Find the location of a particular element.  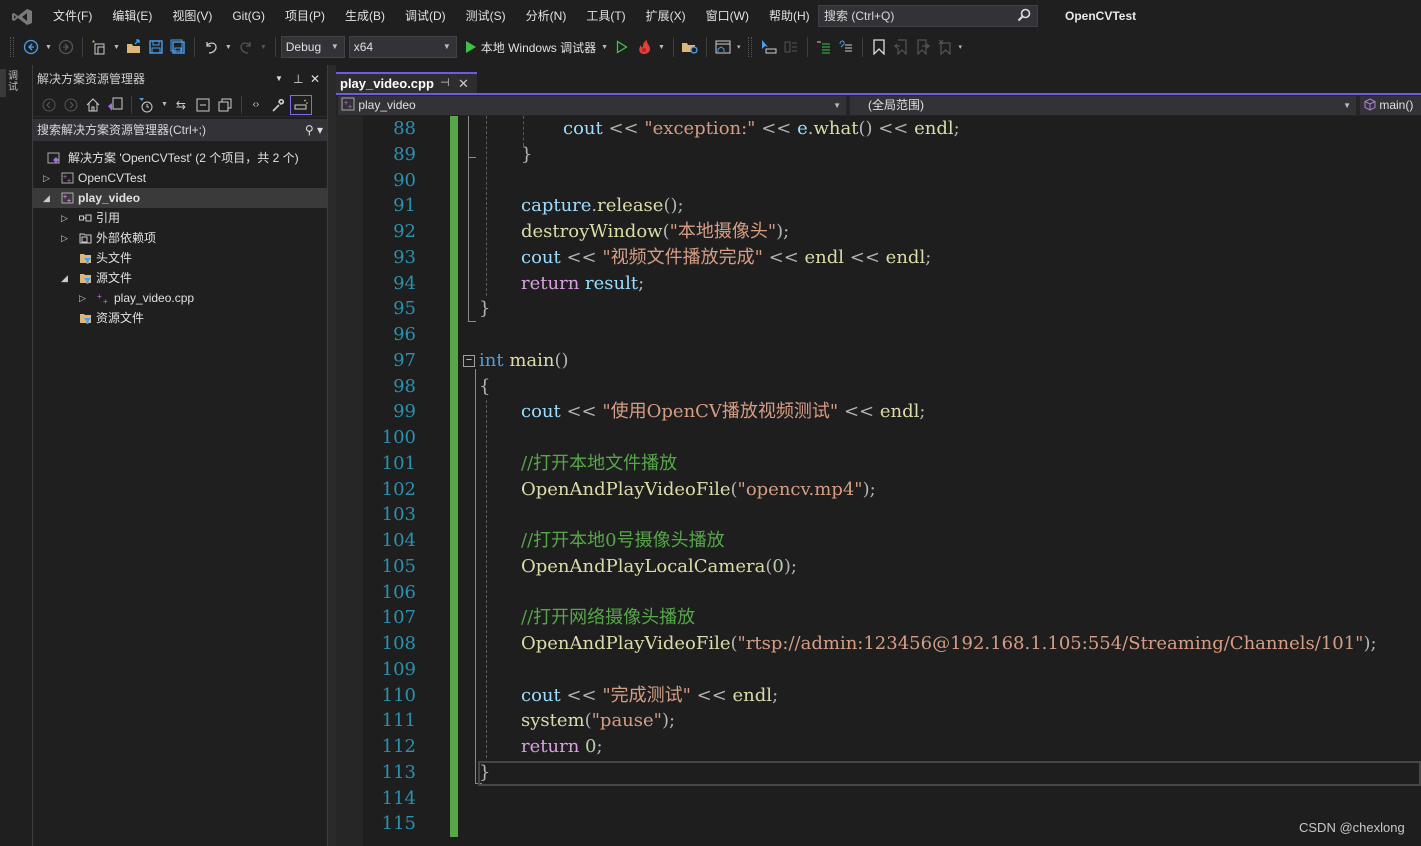

previous-bookmark-button is located at coordinates (901, 47).